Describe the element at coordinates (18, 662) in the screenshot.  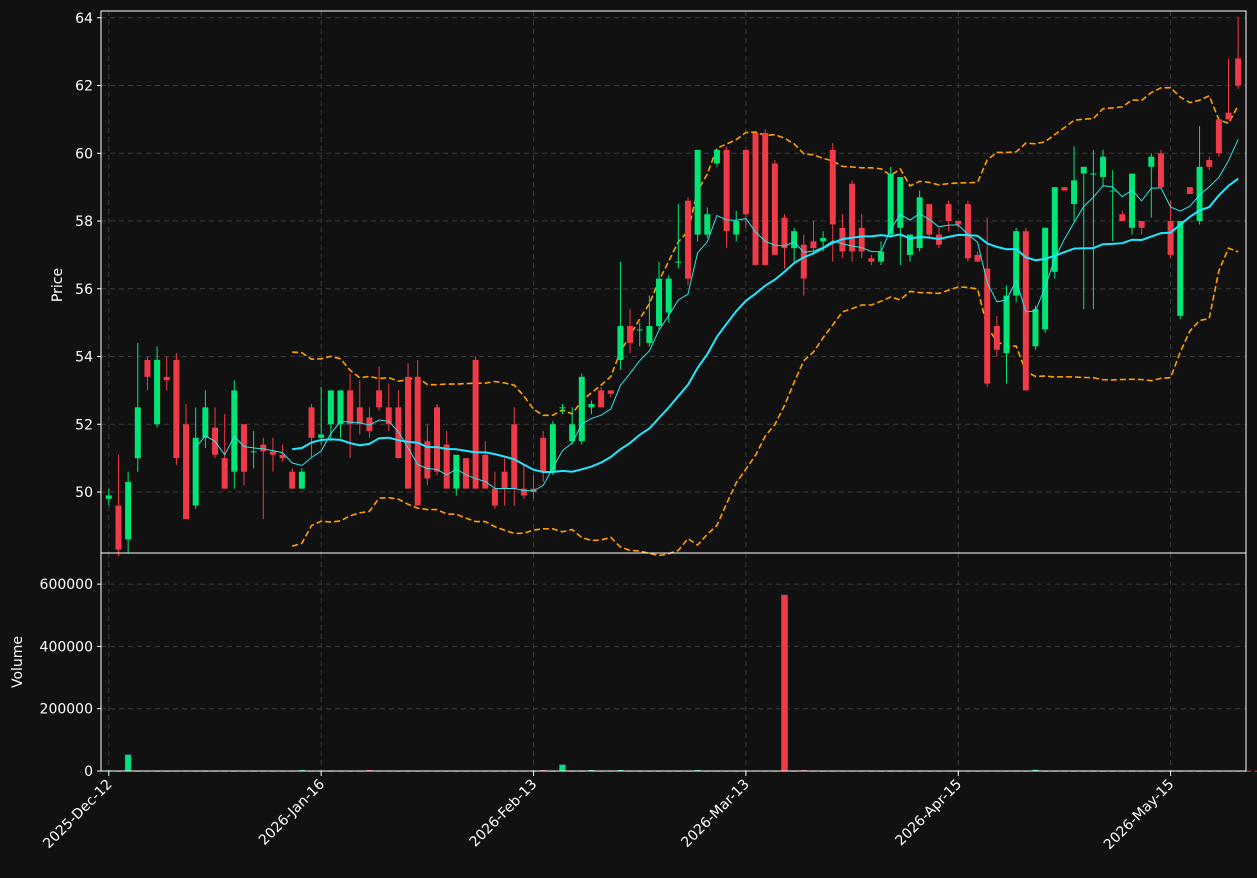
I see `volume-axis-label: Volume` at that location.